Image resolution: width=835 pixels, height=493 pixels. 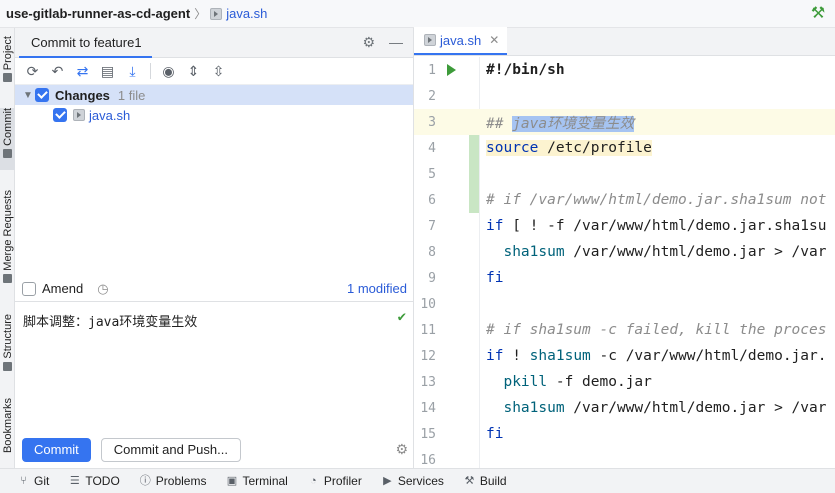 I want to click on tool-todo: ☰ TODO, so click(x=94, y=481).